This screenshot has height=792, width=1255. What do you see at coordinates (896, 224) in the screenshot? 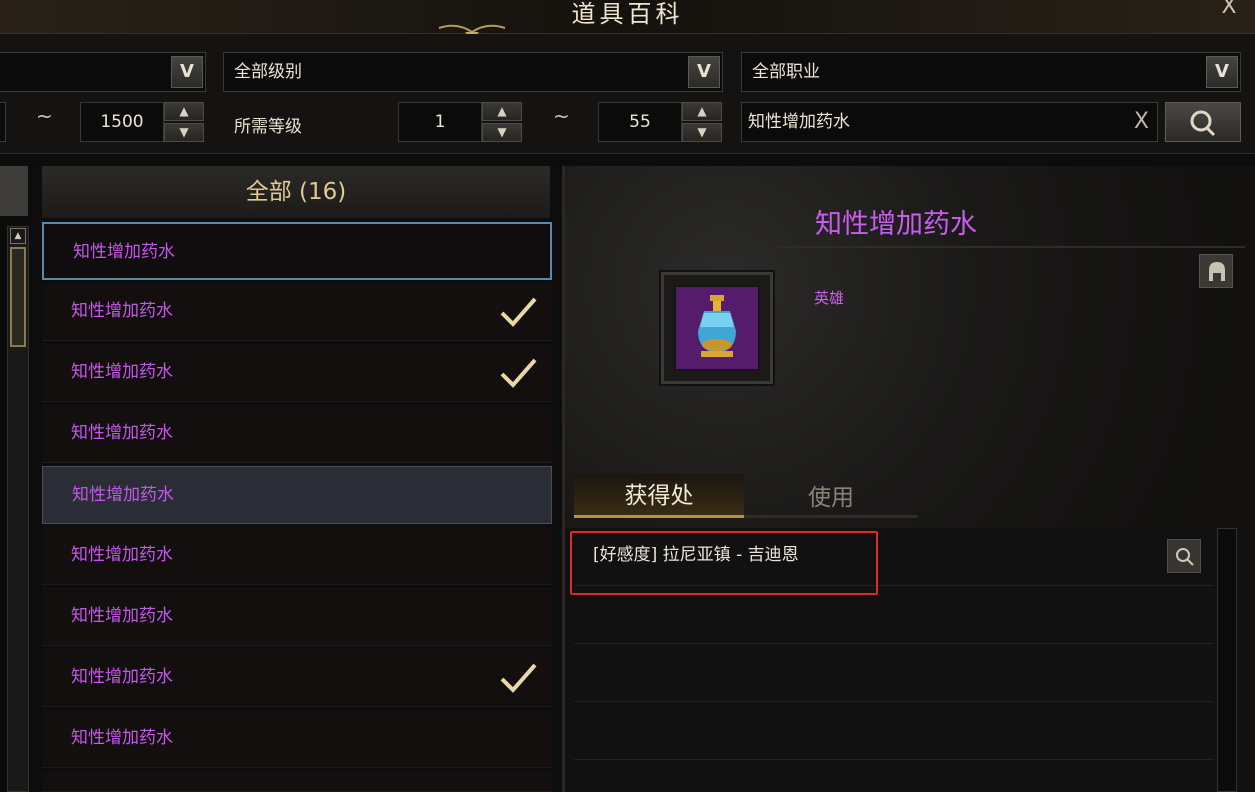
I see `item-title: 知性增加药水` at bounding box center [896, 224].